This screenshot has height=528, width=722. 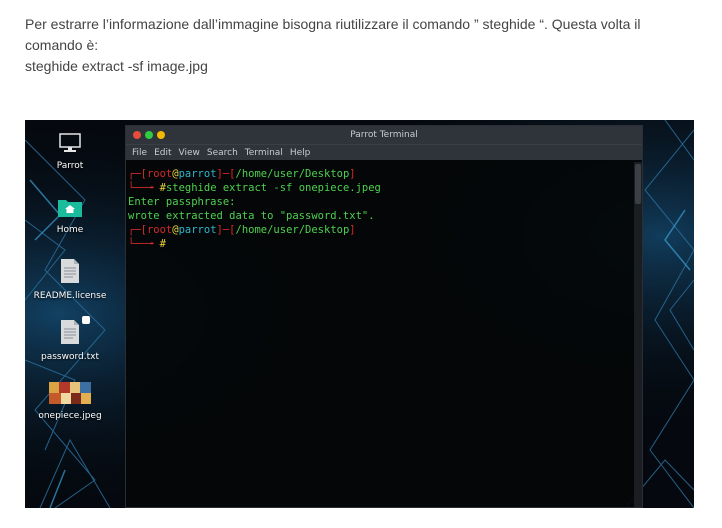 I want to click on terminal-menubar: File Edit View Search Terminal Help, so click(x=384, y=152).